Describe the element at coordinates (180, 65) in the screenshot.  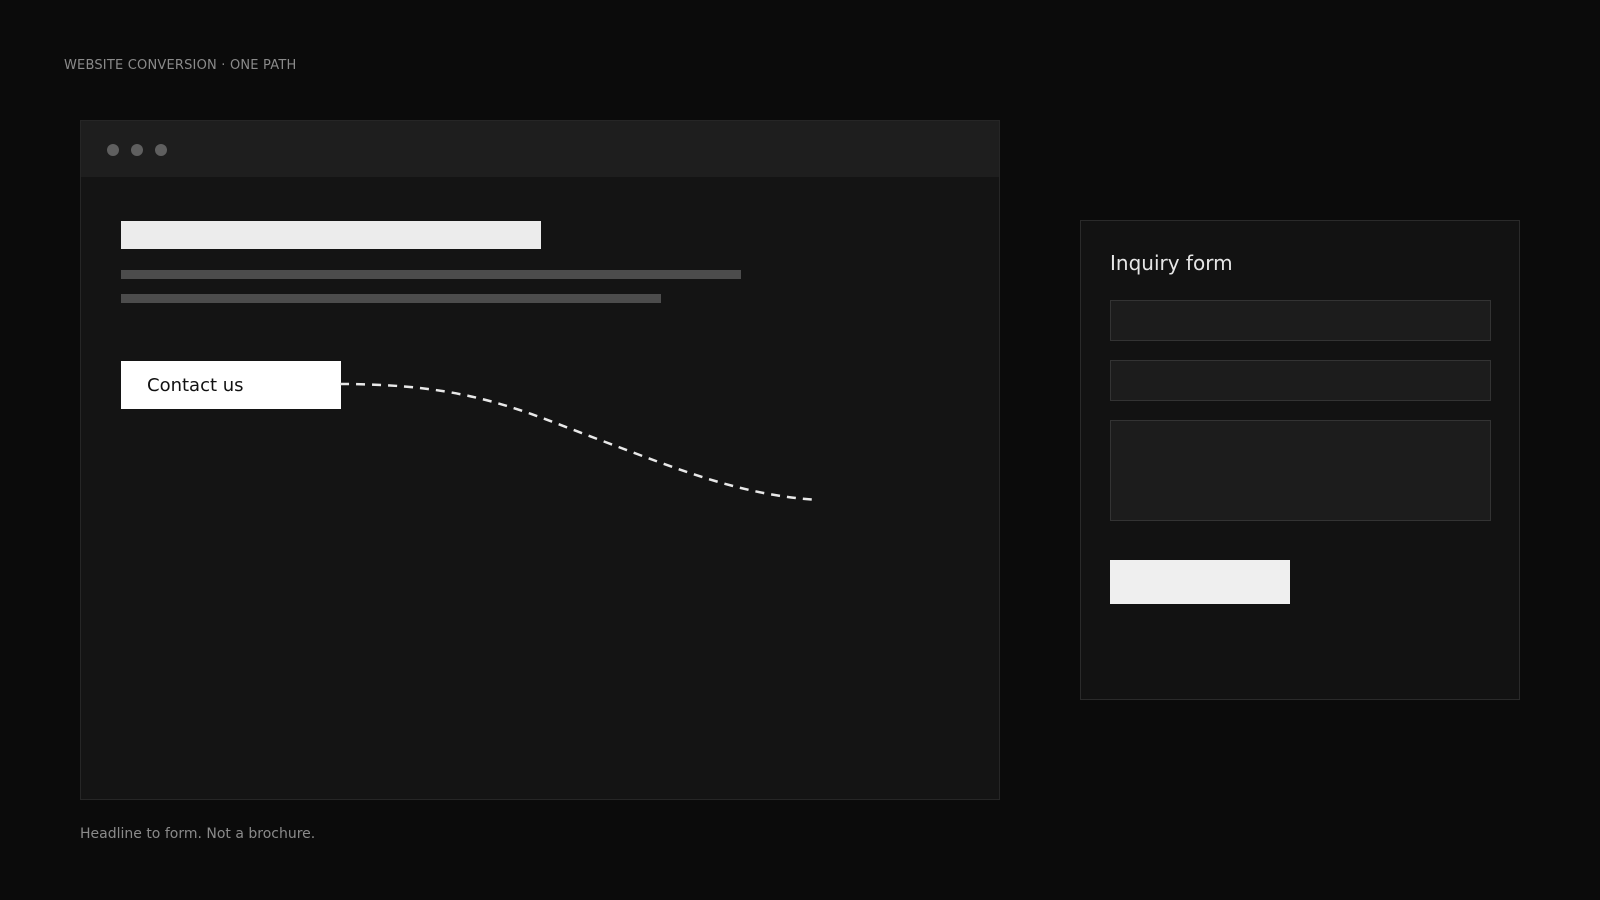
I see `eyebrow-label: WEBSITE CONVERSION · ONE PATH` at that location.